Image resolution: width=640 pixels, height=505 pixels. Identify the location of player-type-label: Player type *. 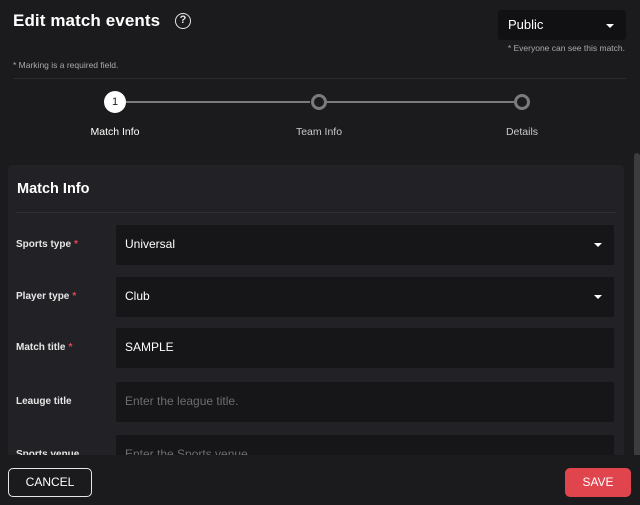
(46, 296).